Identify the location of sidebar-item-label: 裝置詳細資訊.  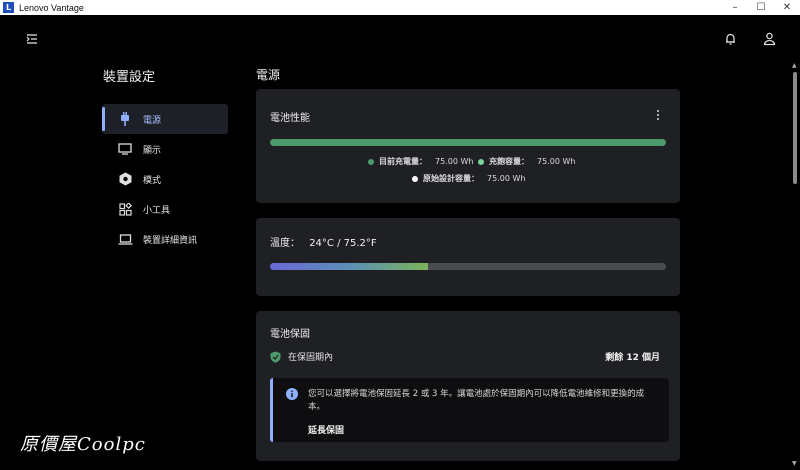
(170, 240).